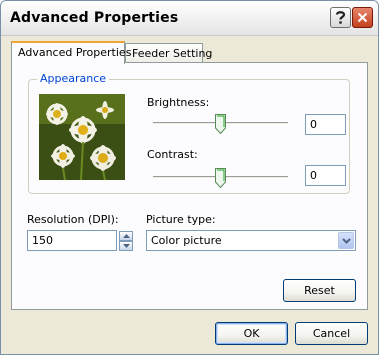 The image size is (379, 355). I want to click on help-button, so click(340, 17).